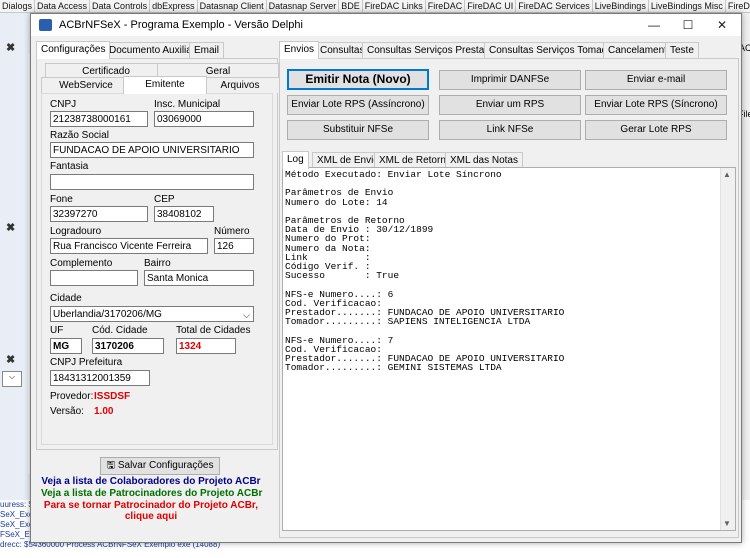 This screenshot has width=750, height=558. I want to click on numero-field: 126, so click(234, 246).